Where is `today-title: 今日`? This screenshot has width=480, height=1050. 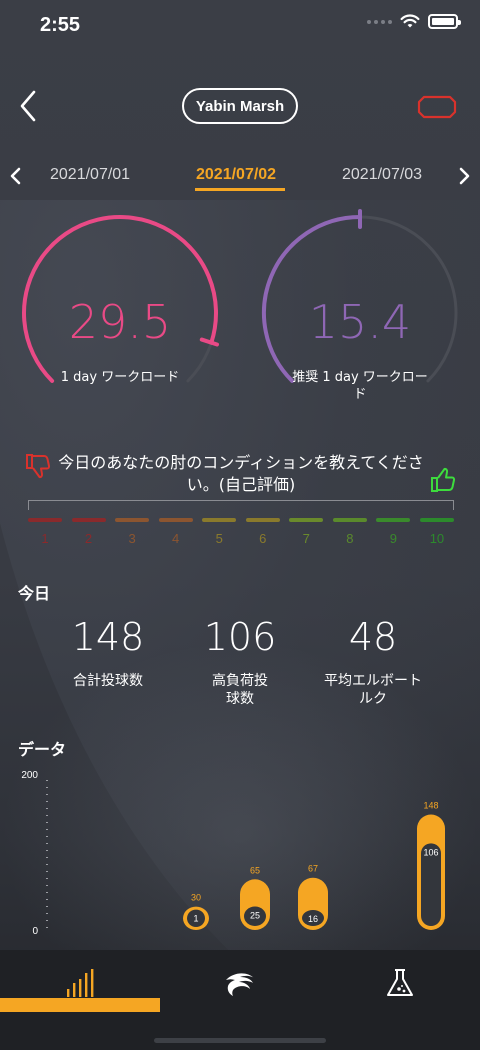
today-title: 今日 is located at coordinates (34, 593).